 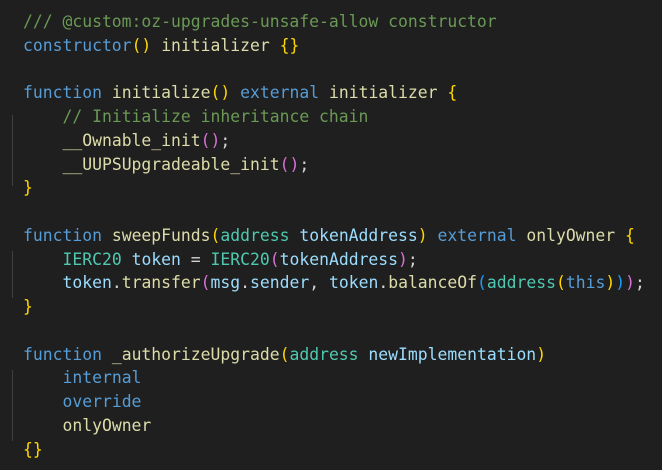 I want to click on code-token: constructor, so click(x=77, y=45).